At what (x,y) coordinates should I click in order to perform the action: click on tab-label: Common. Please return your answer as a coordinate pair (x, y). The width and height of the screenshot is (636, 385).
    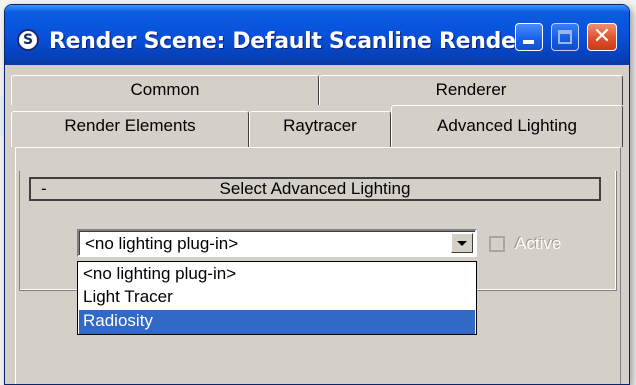
    Looking at the image, I should click on (165, 89).